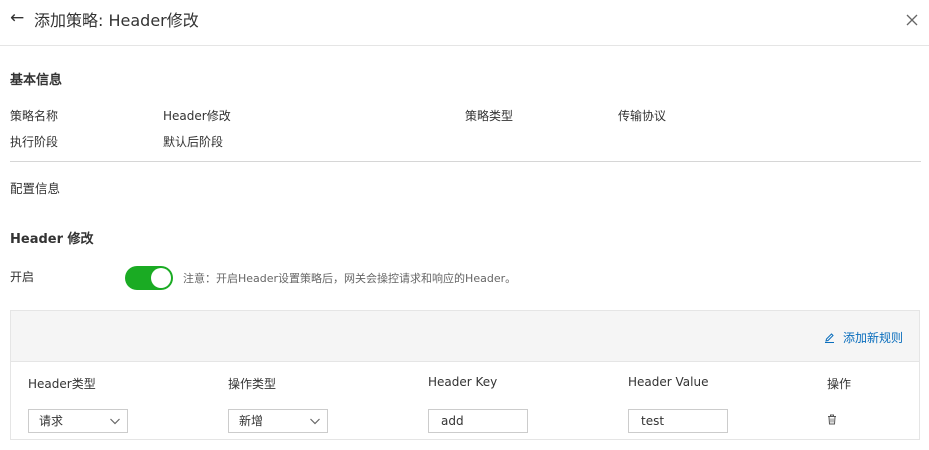 The image size is (929, 450). I want to click on op-type-value: 新增, so click(251, 421).